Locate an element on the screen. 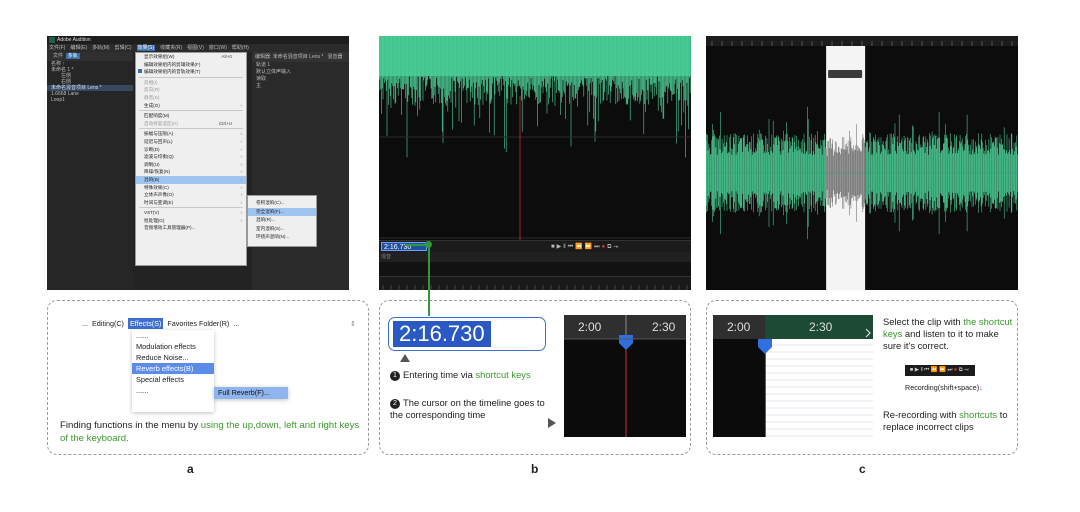 Image resolution: width=1080 pixels, height=512 pixels. effects-menu-item: 生成(G) › is located at coordinates (191, 106).